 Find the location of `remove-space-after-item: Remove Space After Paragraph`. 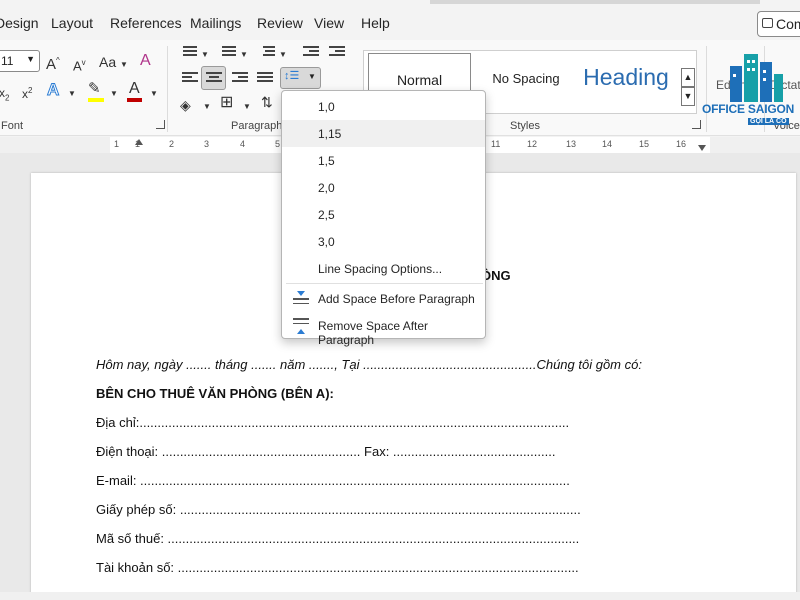

remove-space-after-item: Remove Space After Paragraph is located at coordinates (383, 329).